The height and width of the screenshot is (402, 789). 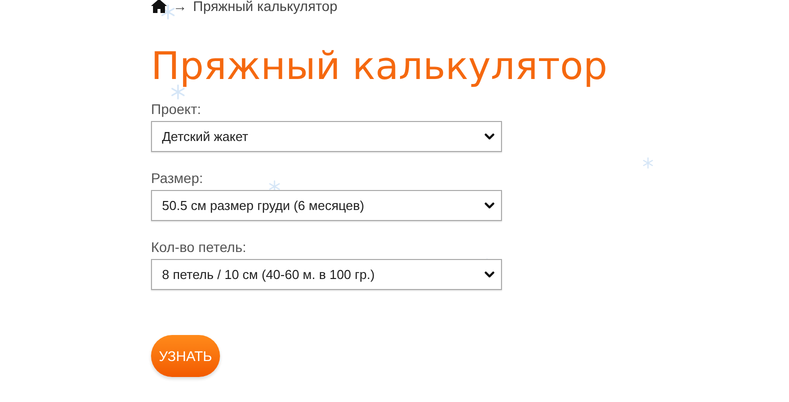 What do you see at coordinates (159, 6) in the screenshot?
I see `home-icon` at bounding box center [159, 6].